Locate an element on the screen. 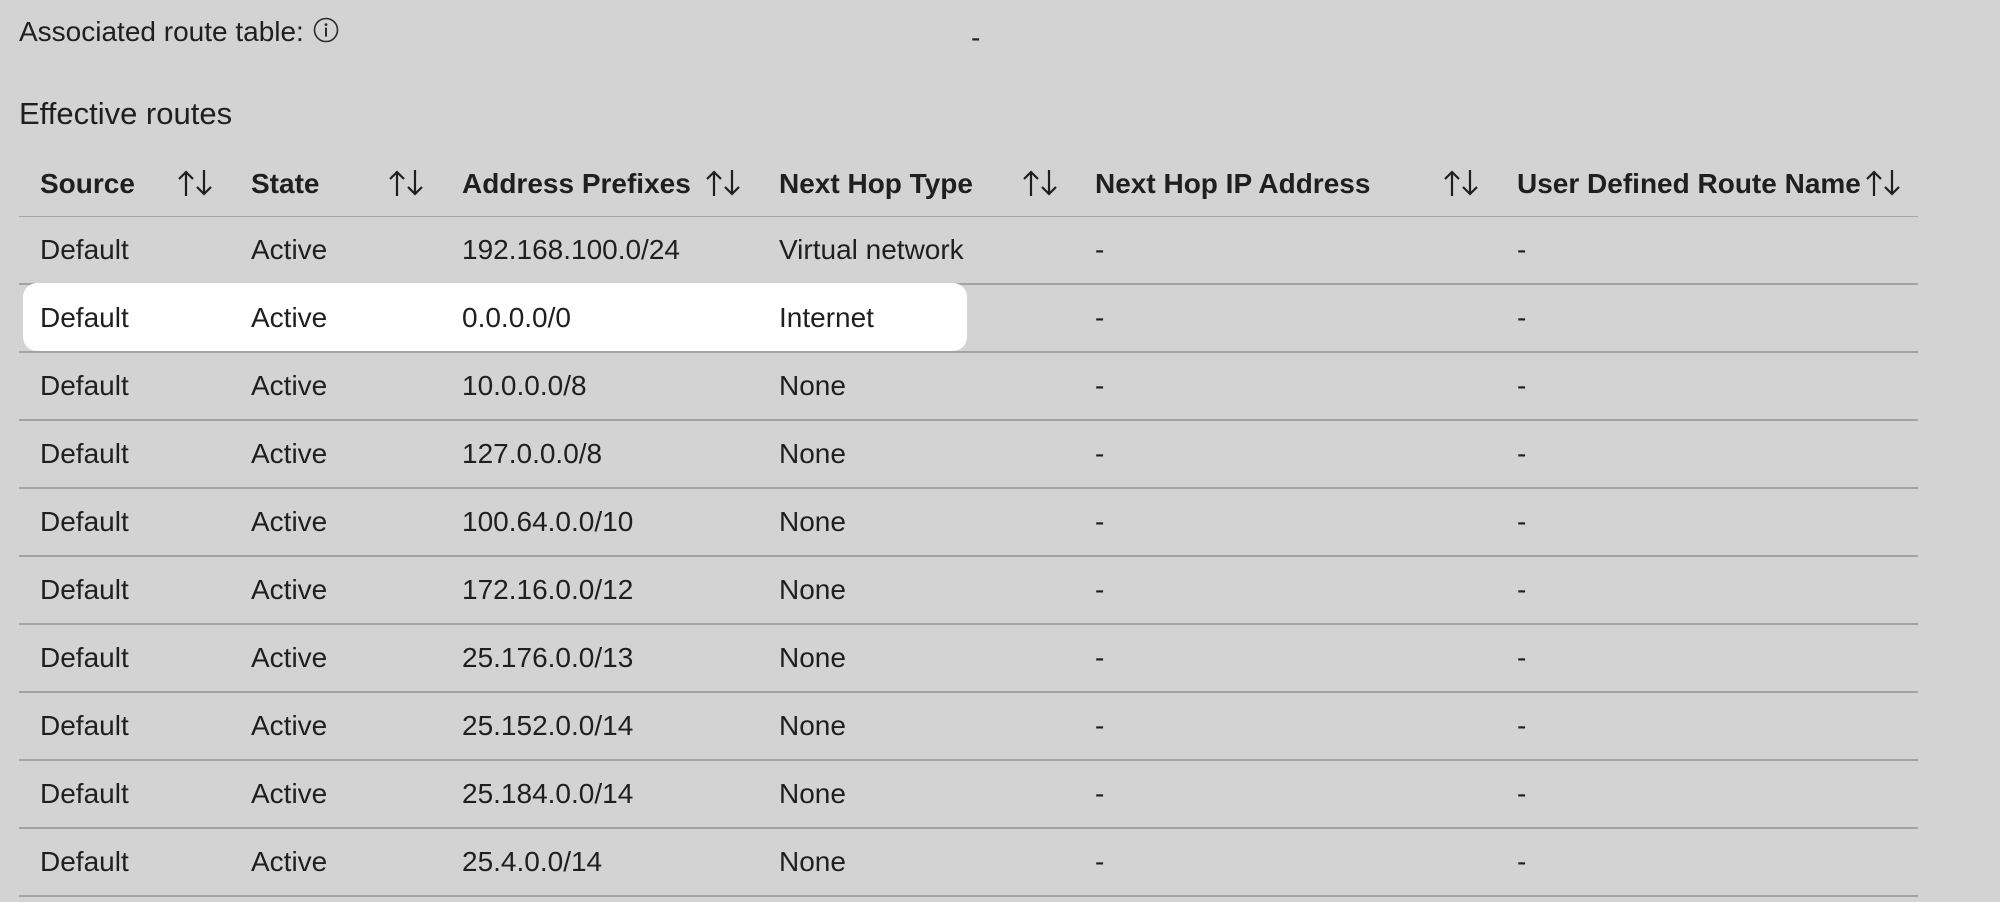  column-header-user-defined-route-name: User Defined Route Name is located at coordinates (1689, 184).